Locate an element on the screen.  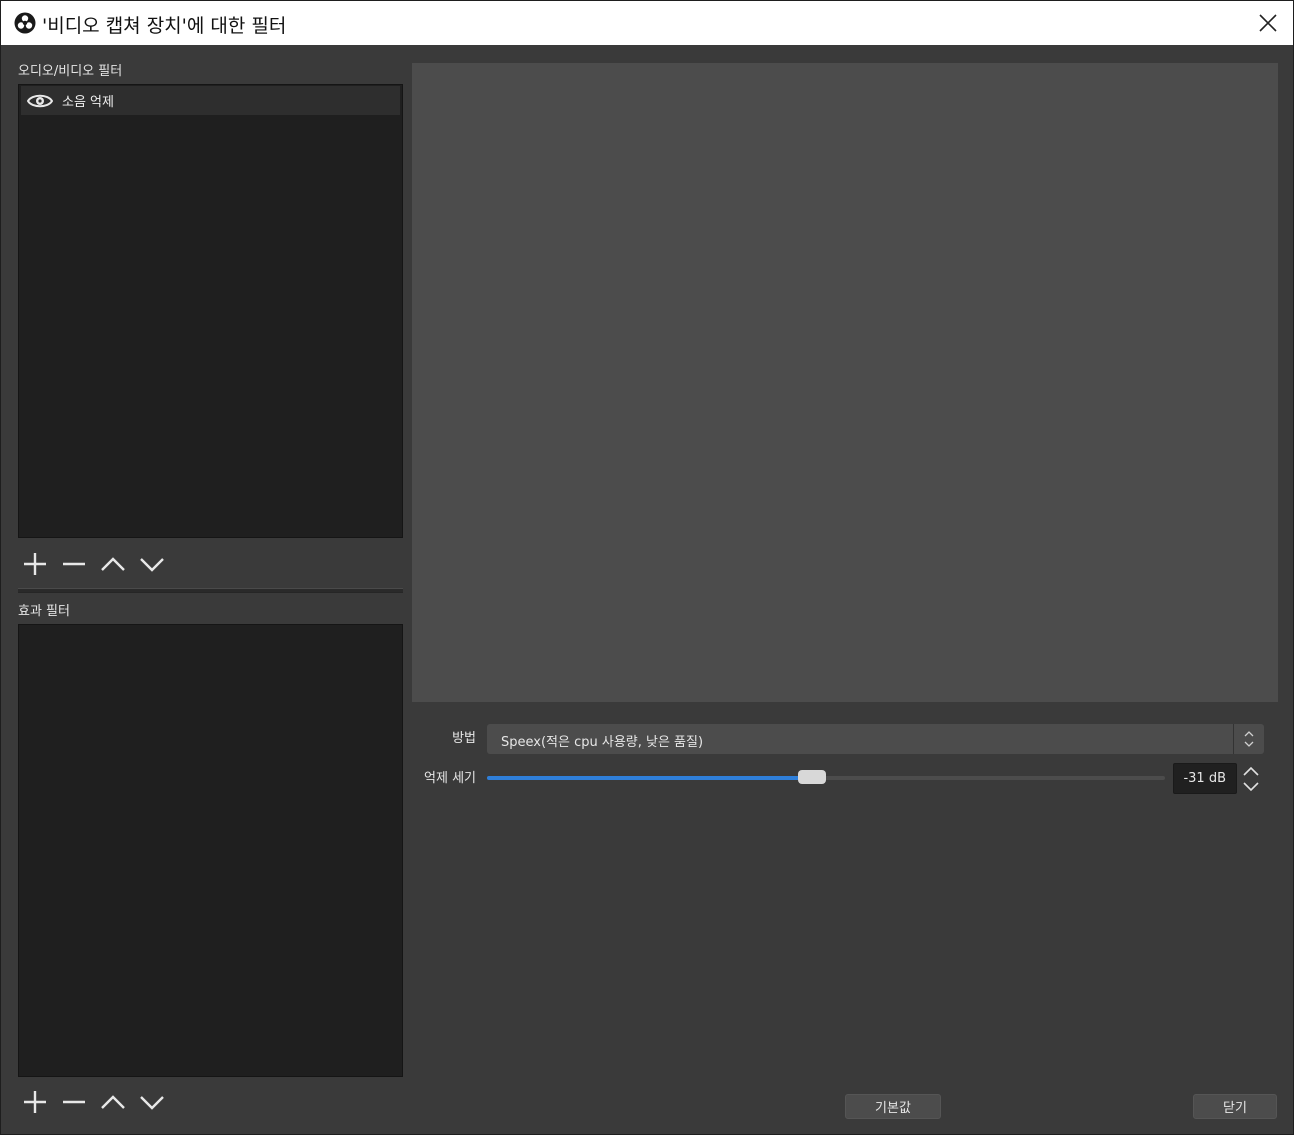
remove-effect-filter-button is located at coordinates (74, 1102).